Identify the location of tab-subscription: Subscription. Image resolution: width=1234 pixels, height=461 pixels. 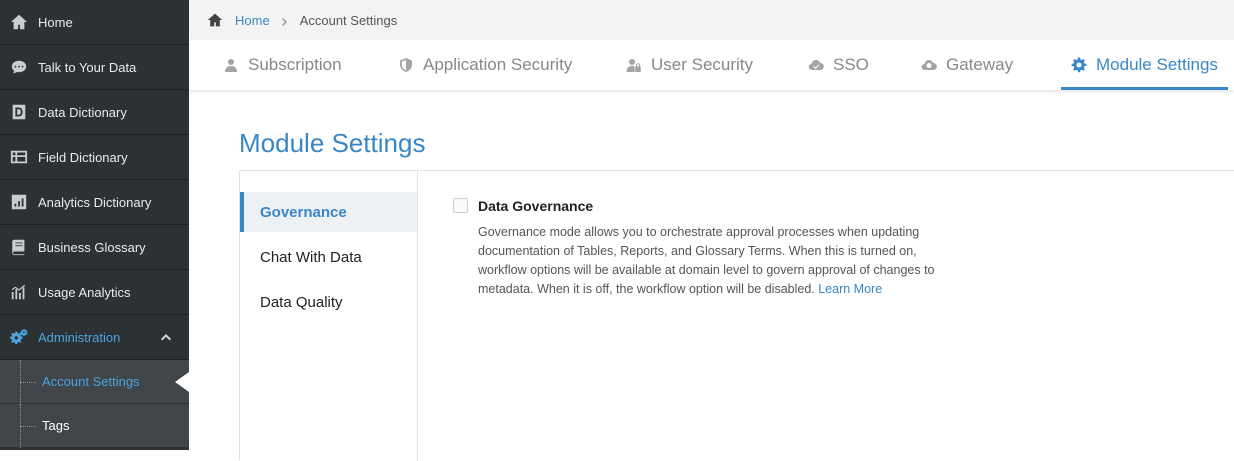
(282, 65).